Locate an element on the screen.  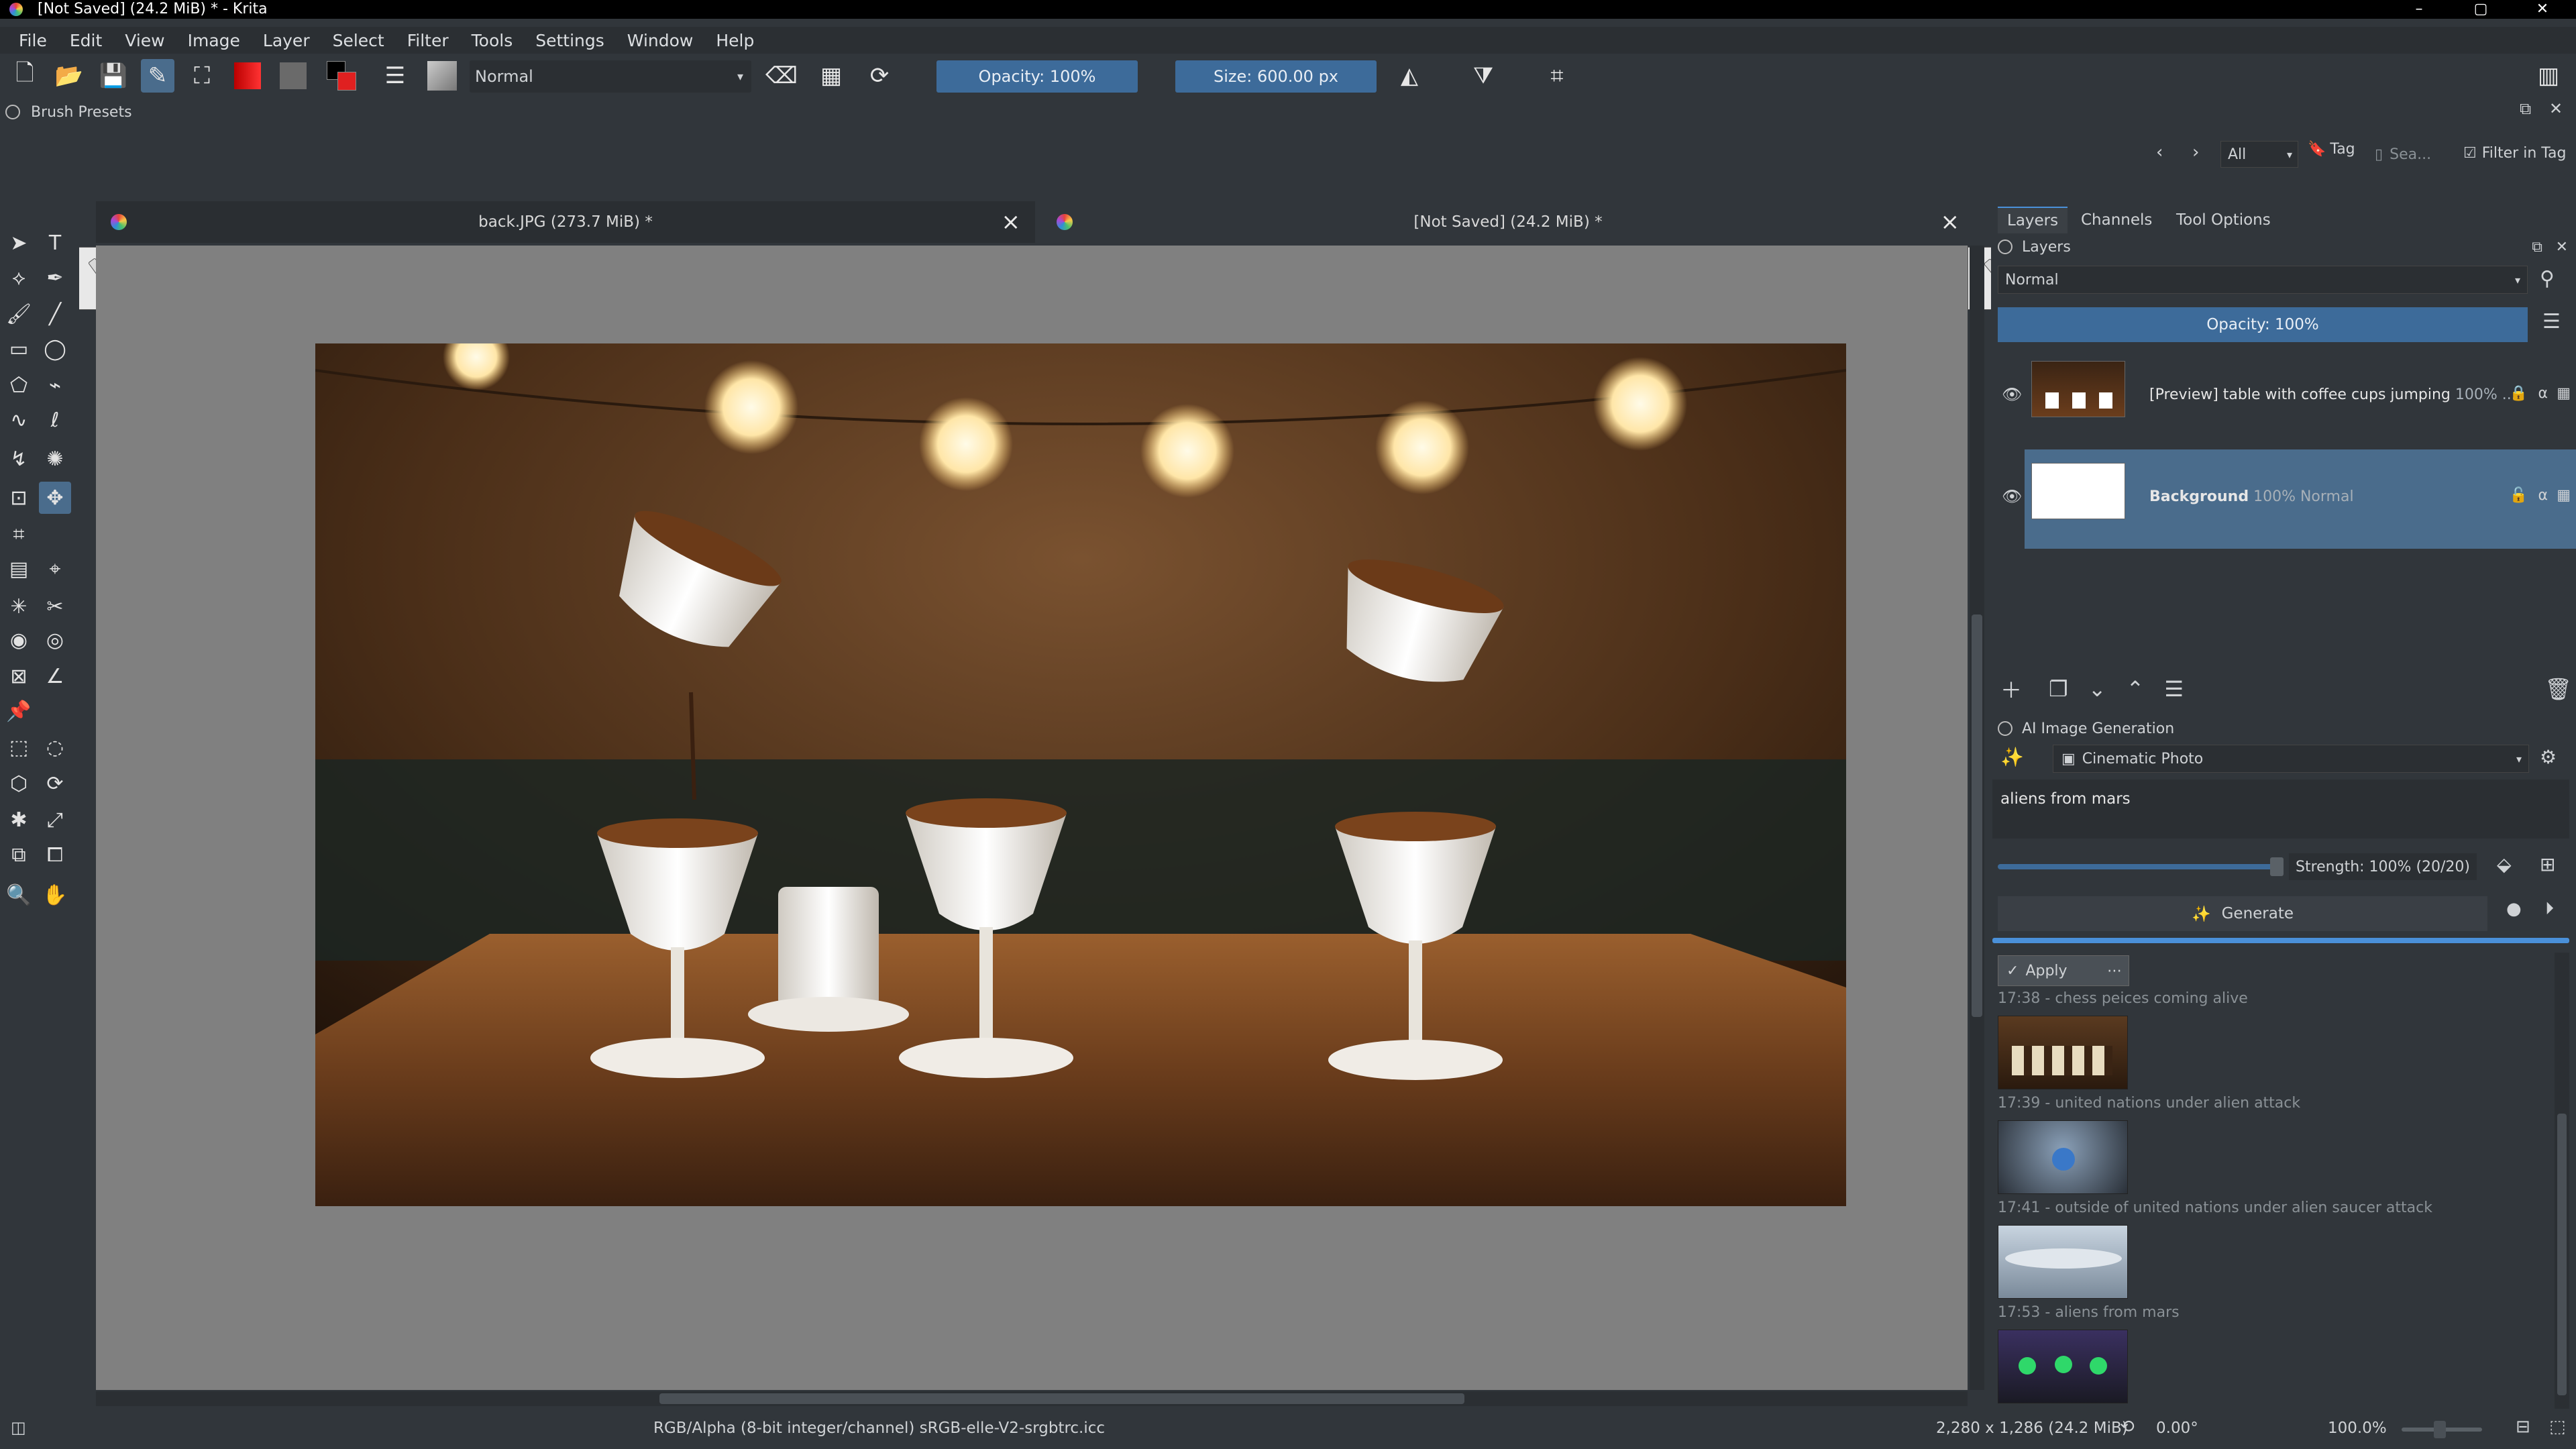
delete-layer-icon: 🗑 is located at coordinates (2558, 689).